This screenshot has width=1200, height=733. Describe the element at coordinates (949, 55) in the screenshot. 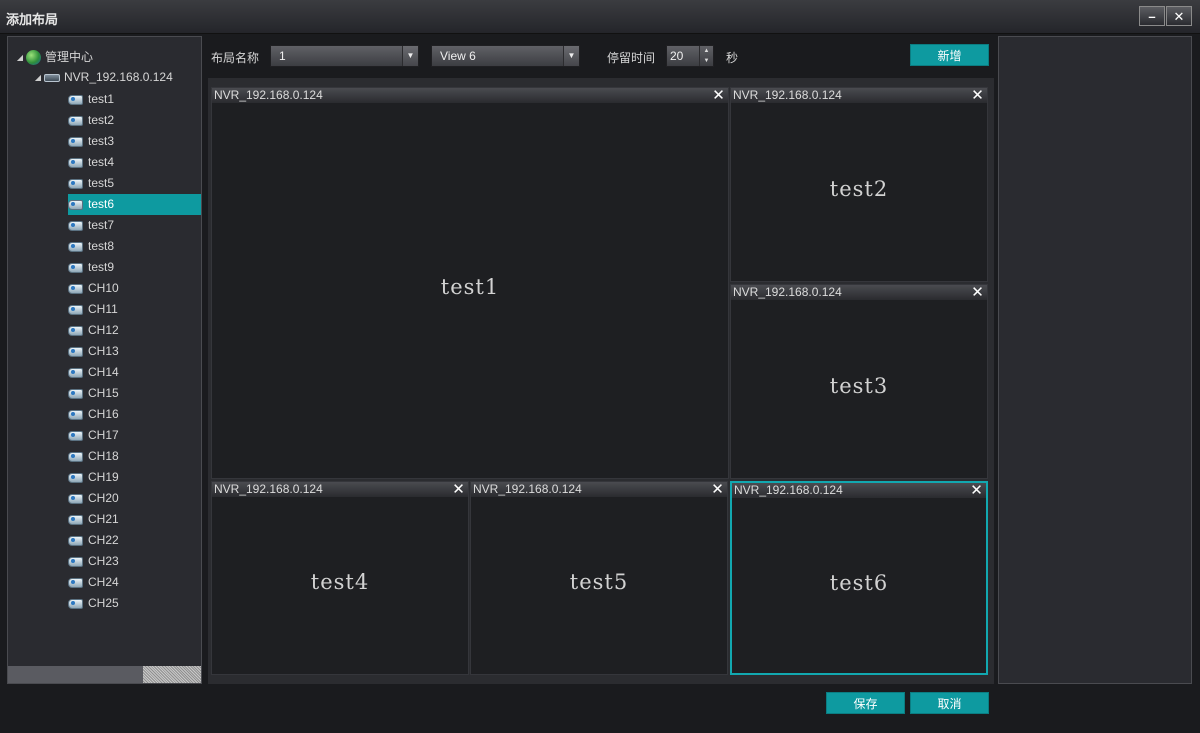

I see `add-button: 新增` at that location.